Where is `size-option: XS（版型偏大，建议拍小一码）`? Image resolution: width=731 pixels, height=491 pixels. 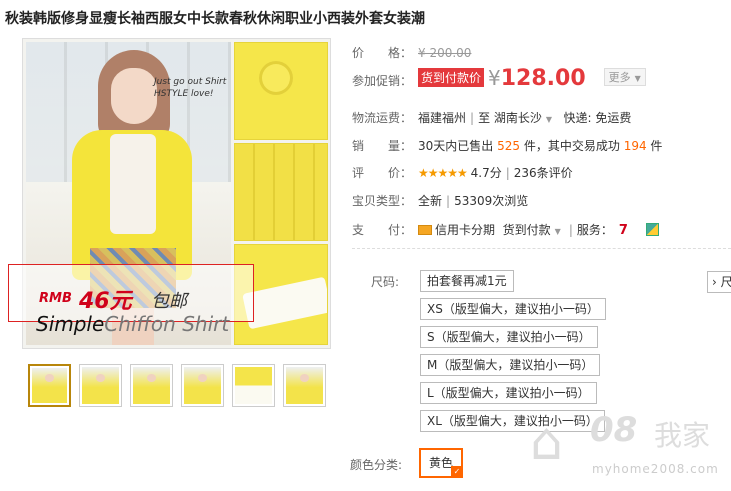 size-option: XS（版型偏大，建议拍小一码） is located at coordinates (513, 309).